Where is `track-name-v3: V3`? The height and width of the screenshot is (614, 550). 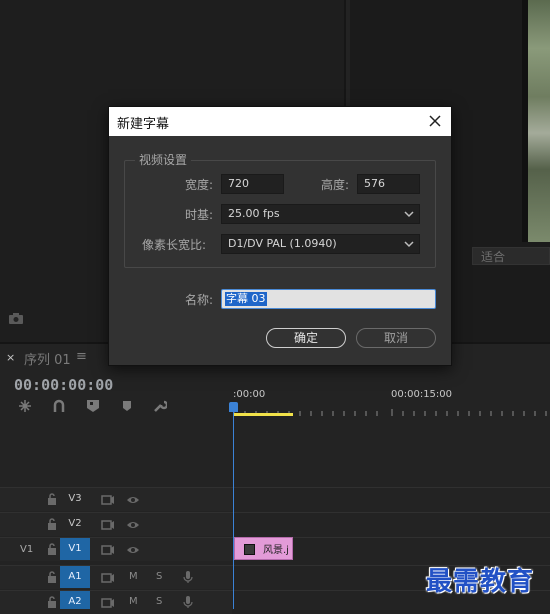
track-name-v3: V3 is located at coordinates (75, 499).